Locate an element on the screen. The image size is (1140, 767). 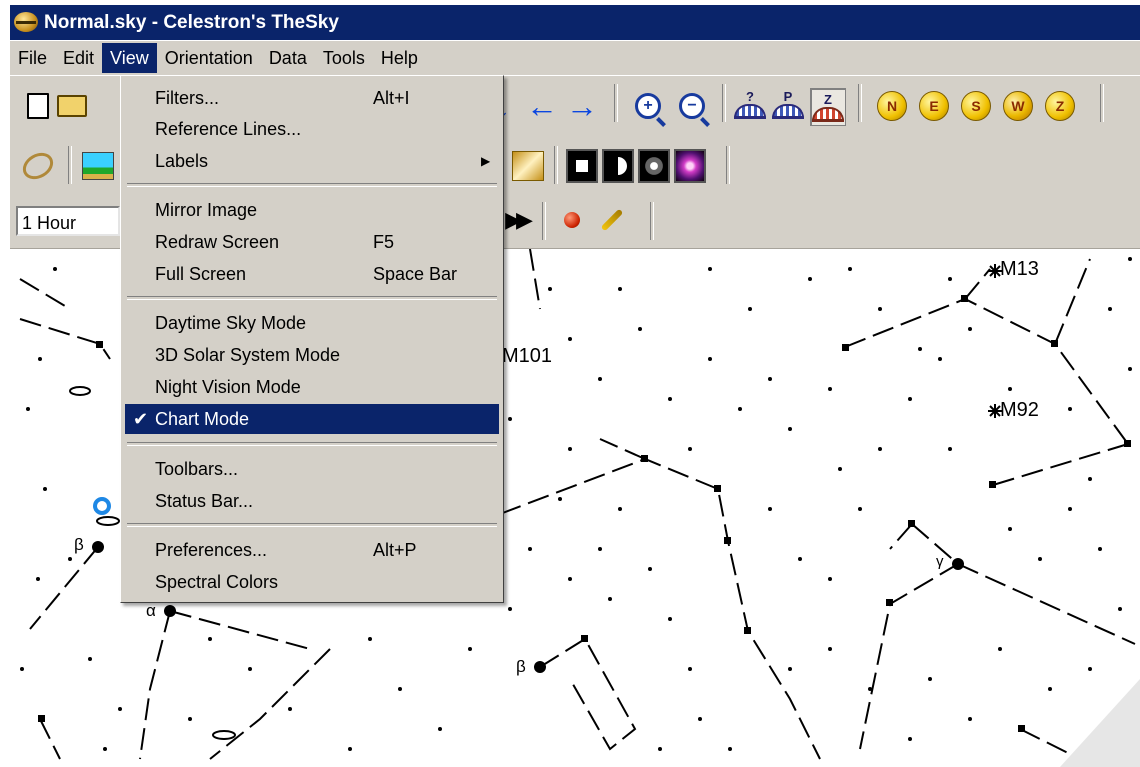
menu-item-label: Chart Mode is located at coordinates (202, 419).